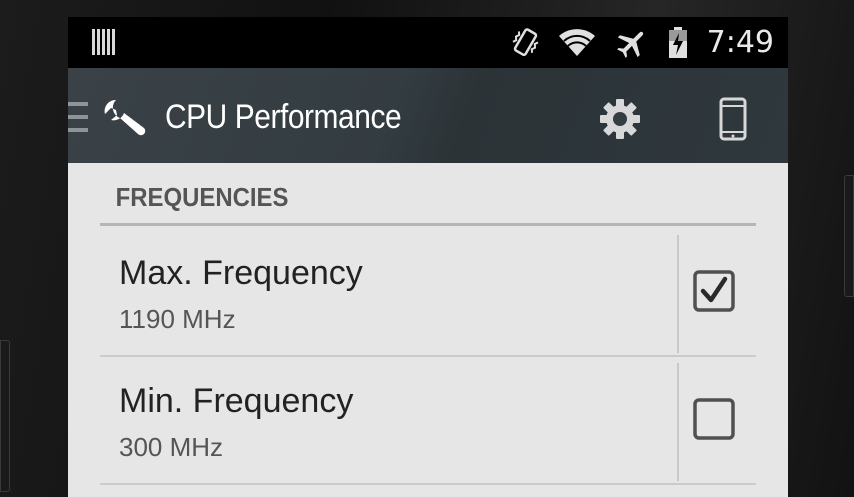 This screenshot has height=497, width=854. What do you see at coordinates (849, 236) in the screenshot?
I see `power-button` at bounding box center [849, 236].